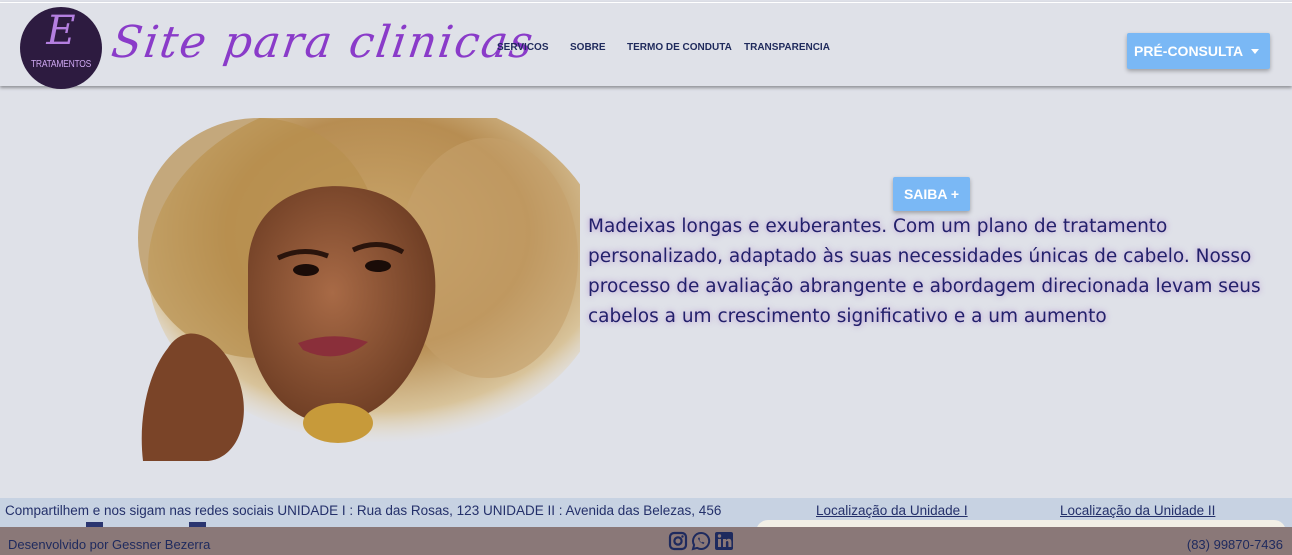  Describe the element at coordinates (523, 47) in the screenshot. I see `nav-servicos: SERVICOS` at that location.